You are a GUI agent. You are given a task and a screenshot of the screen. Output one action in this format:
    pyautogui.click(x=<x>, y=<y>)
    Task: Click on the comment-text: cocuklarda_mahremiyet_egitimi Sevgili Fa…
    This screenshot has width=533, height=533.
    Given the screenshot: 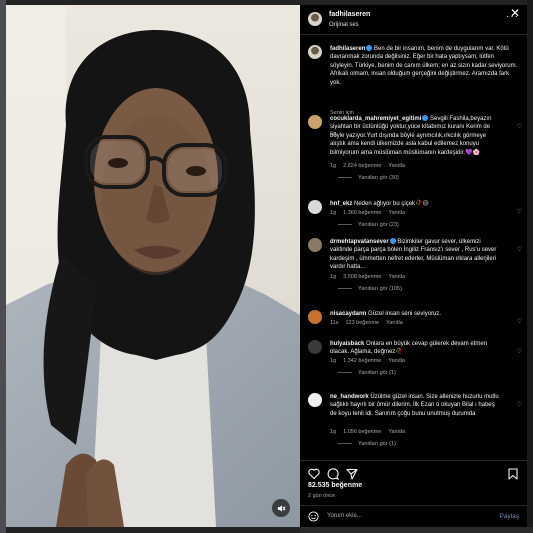 What is the action you would take?
    pyautogui.click(x=416, y=136)
    